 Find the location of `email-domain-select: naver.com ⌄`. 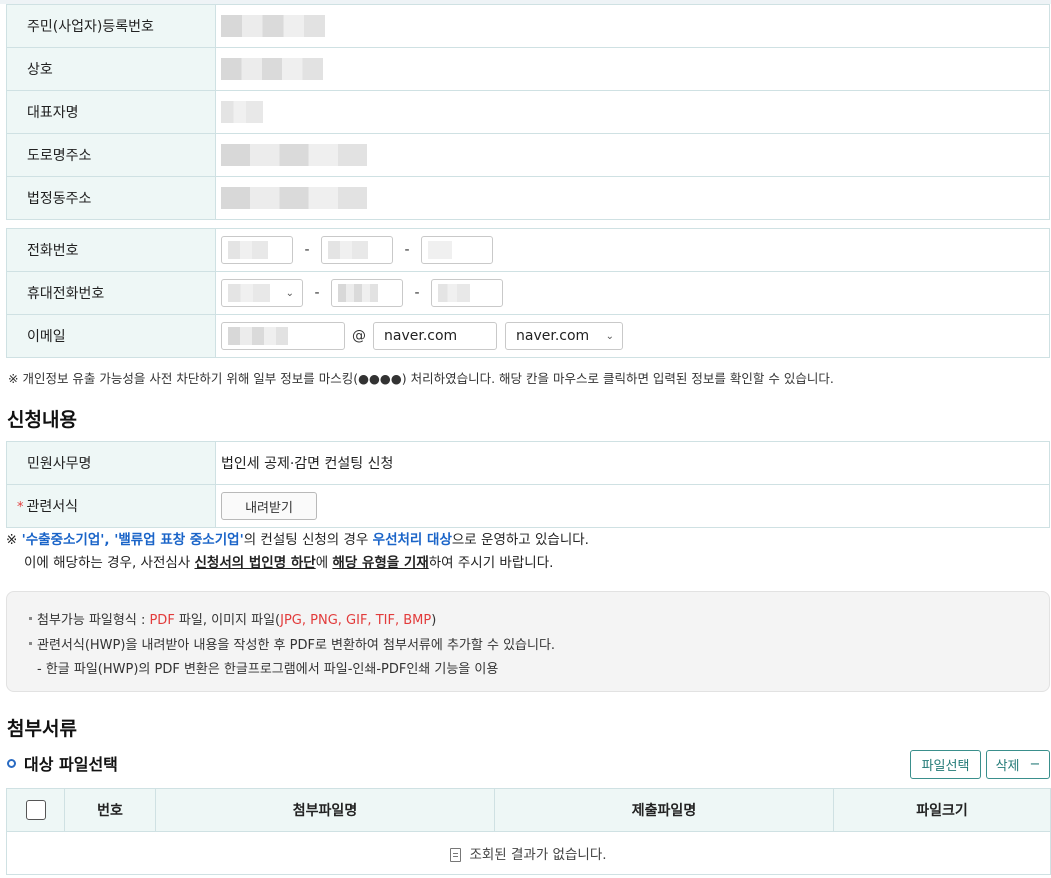

email-domain-select: naver.com ⌄ is located at coordinates (564, 336).